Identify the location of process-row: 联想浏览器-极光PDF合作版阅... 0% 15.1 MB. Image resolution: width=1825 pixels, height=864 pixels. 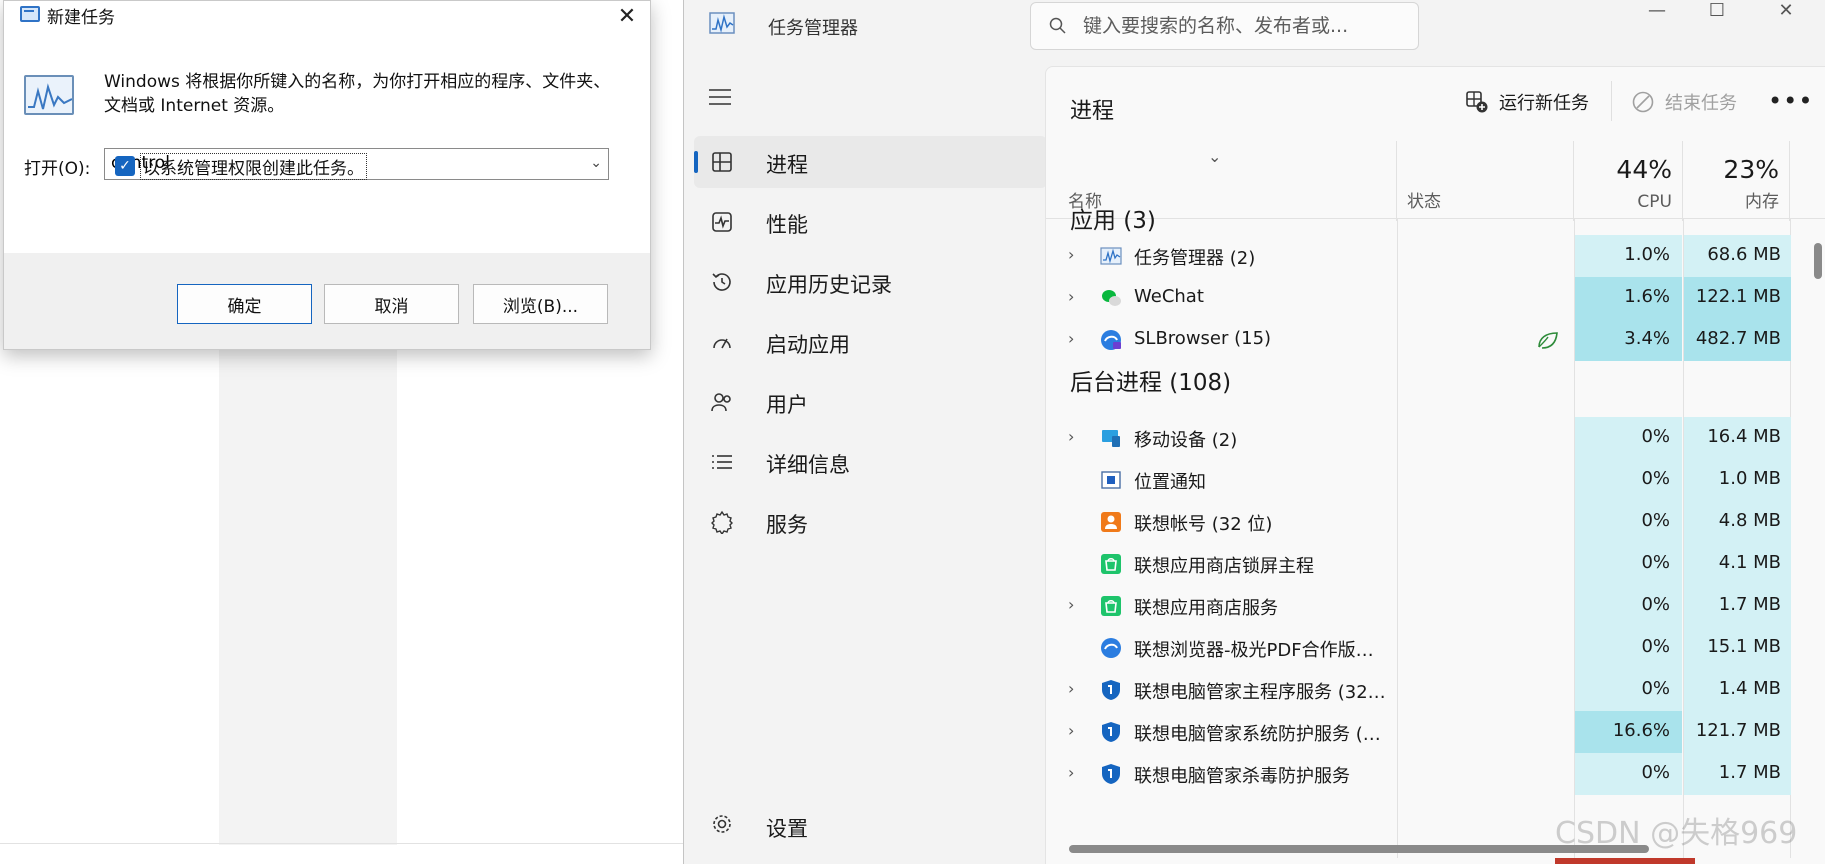
(1435, 648).